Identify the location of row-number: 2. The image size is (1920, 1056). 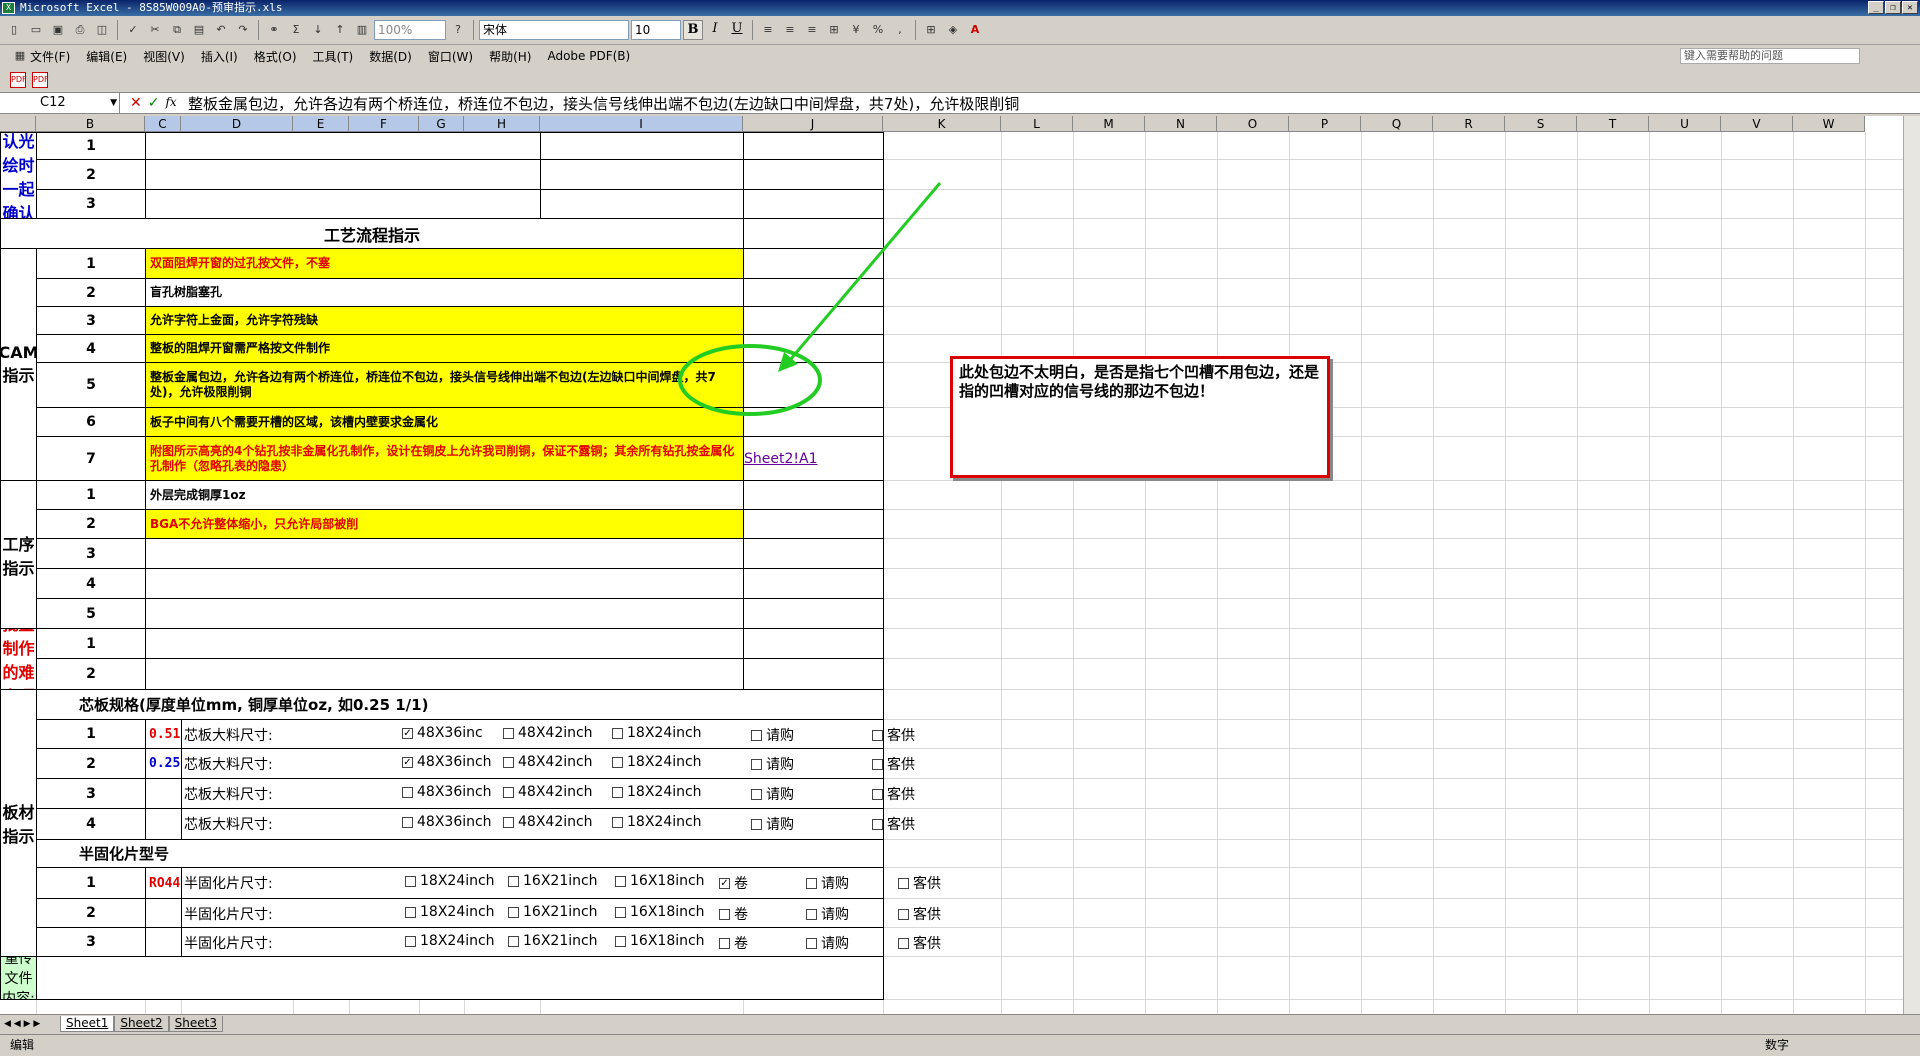
(91, 524).